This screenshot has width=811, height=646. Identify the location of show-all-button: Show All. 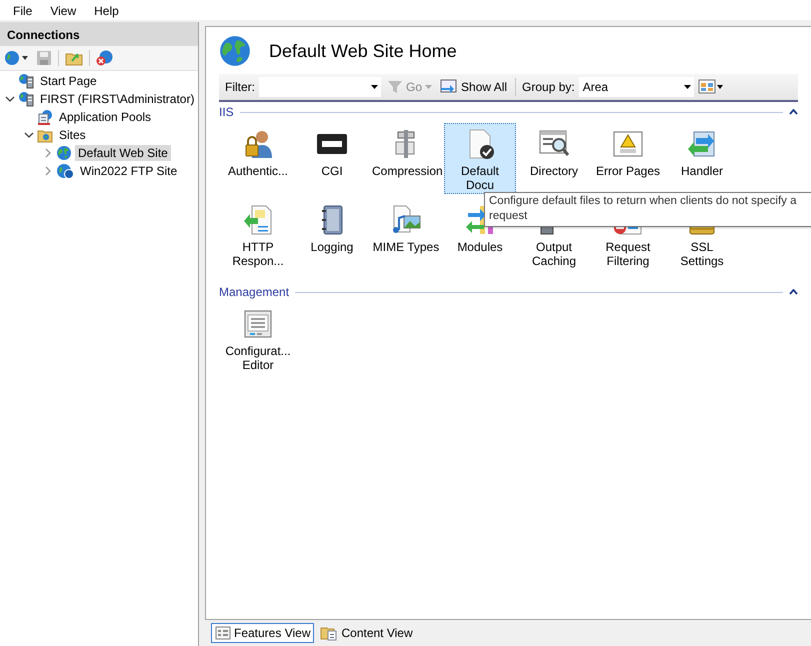
(474, 87).